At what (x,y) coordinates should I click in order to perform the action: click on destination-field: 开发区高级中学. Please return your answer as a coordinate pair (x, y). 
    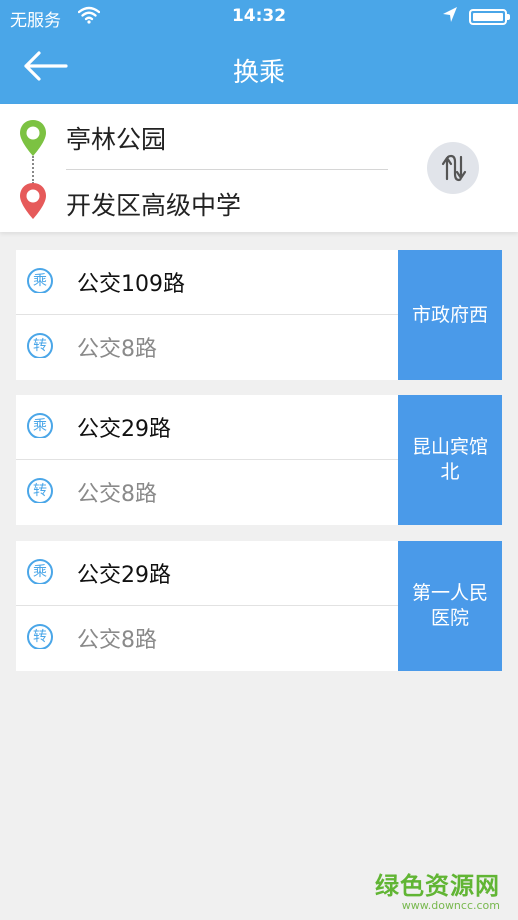
    Looking at the image, I should click on (153, 204).